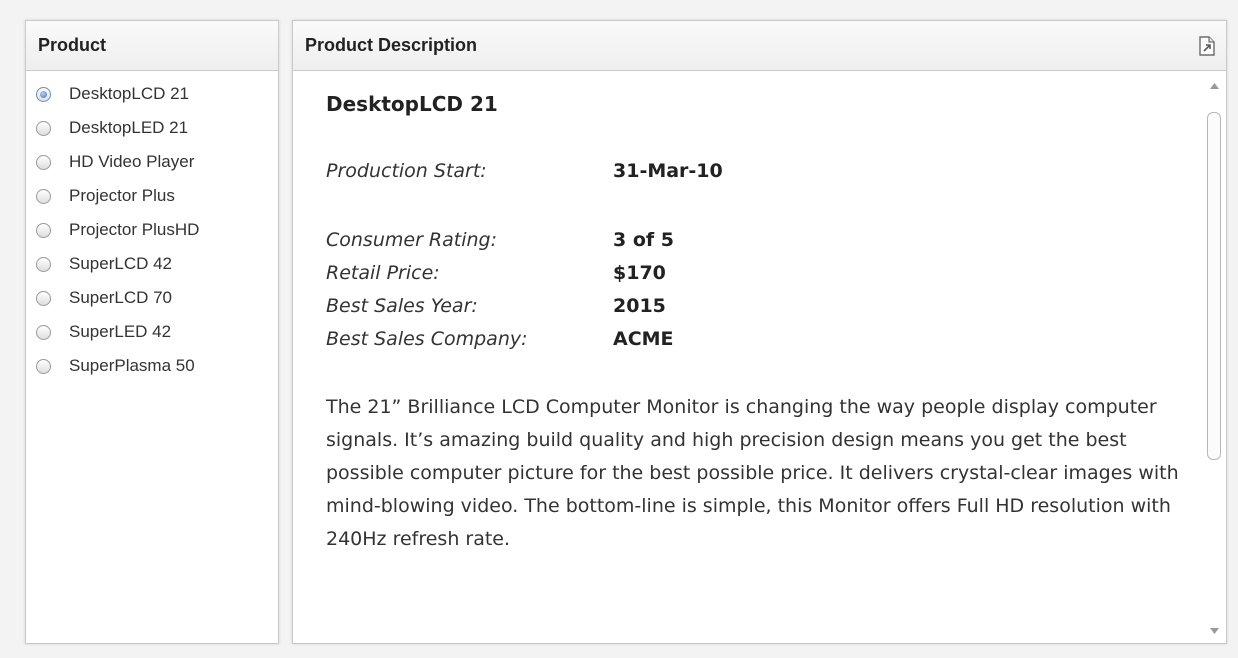 This screenshot has height=658, width=1238. Describe the element at coordinates (764, 305) in the screenshot. I see `spec-row: Best Sales Year: 2015` at that location.